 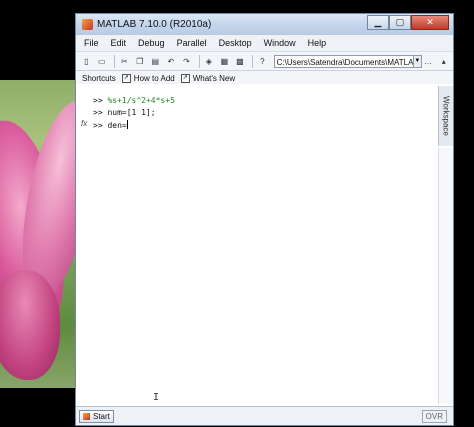 I want to click on open-file-icon: ▭, so click(x=102, y=61).